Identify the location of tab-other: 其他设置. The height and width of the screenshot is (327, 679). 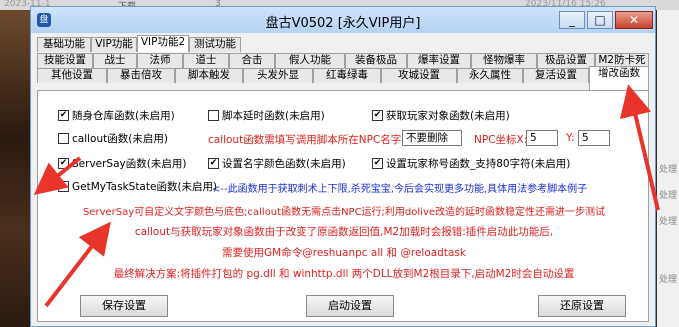
(72, 75).